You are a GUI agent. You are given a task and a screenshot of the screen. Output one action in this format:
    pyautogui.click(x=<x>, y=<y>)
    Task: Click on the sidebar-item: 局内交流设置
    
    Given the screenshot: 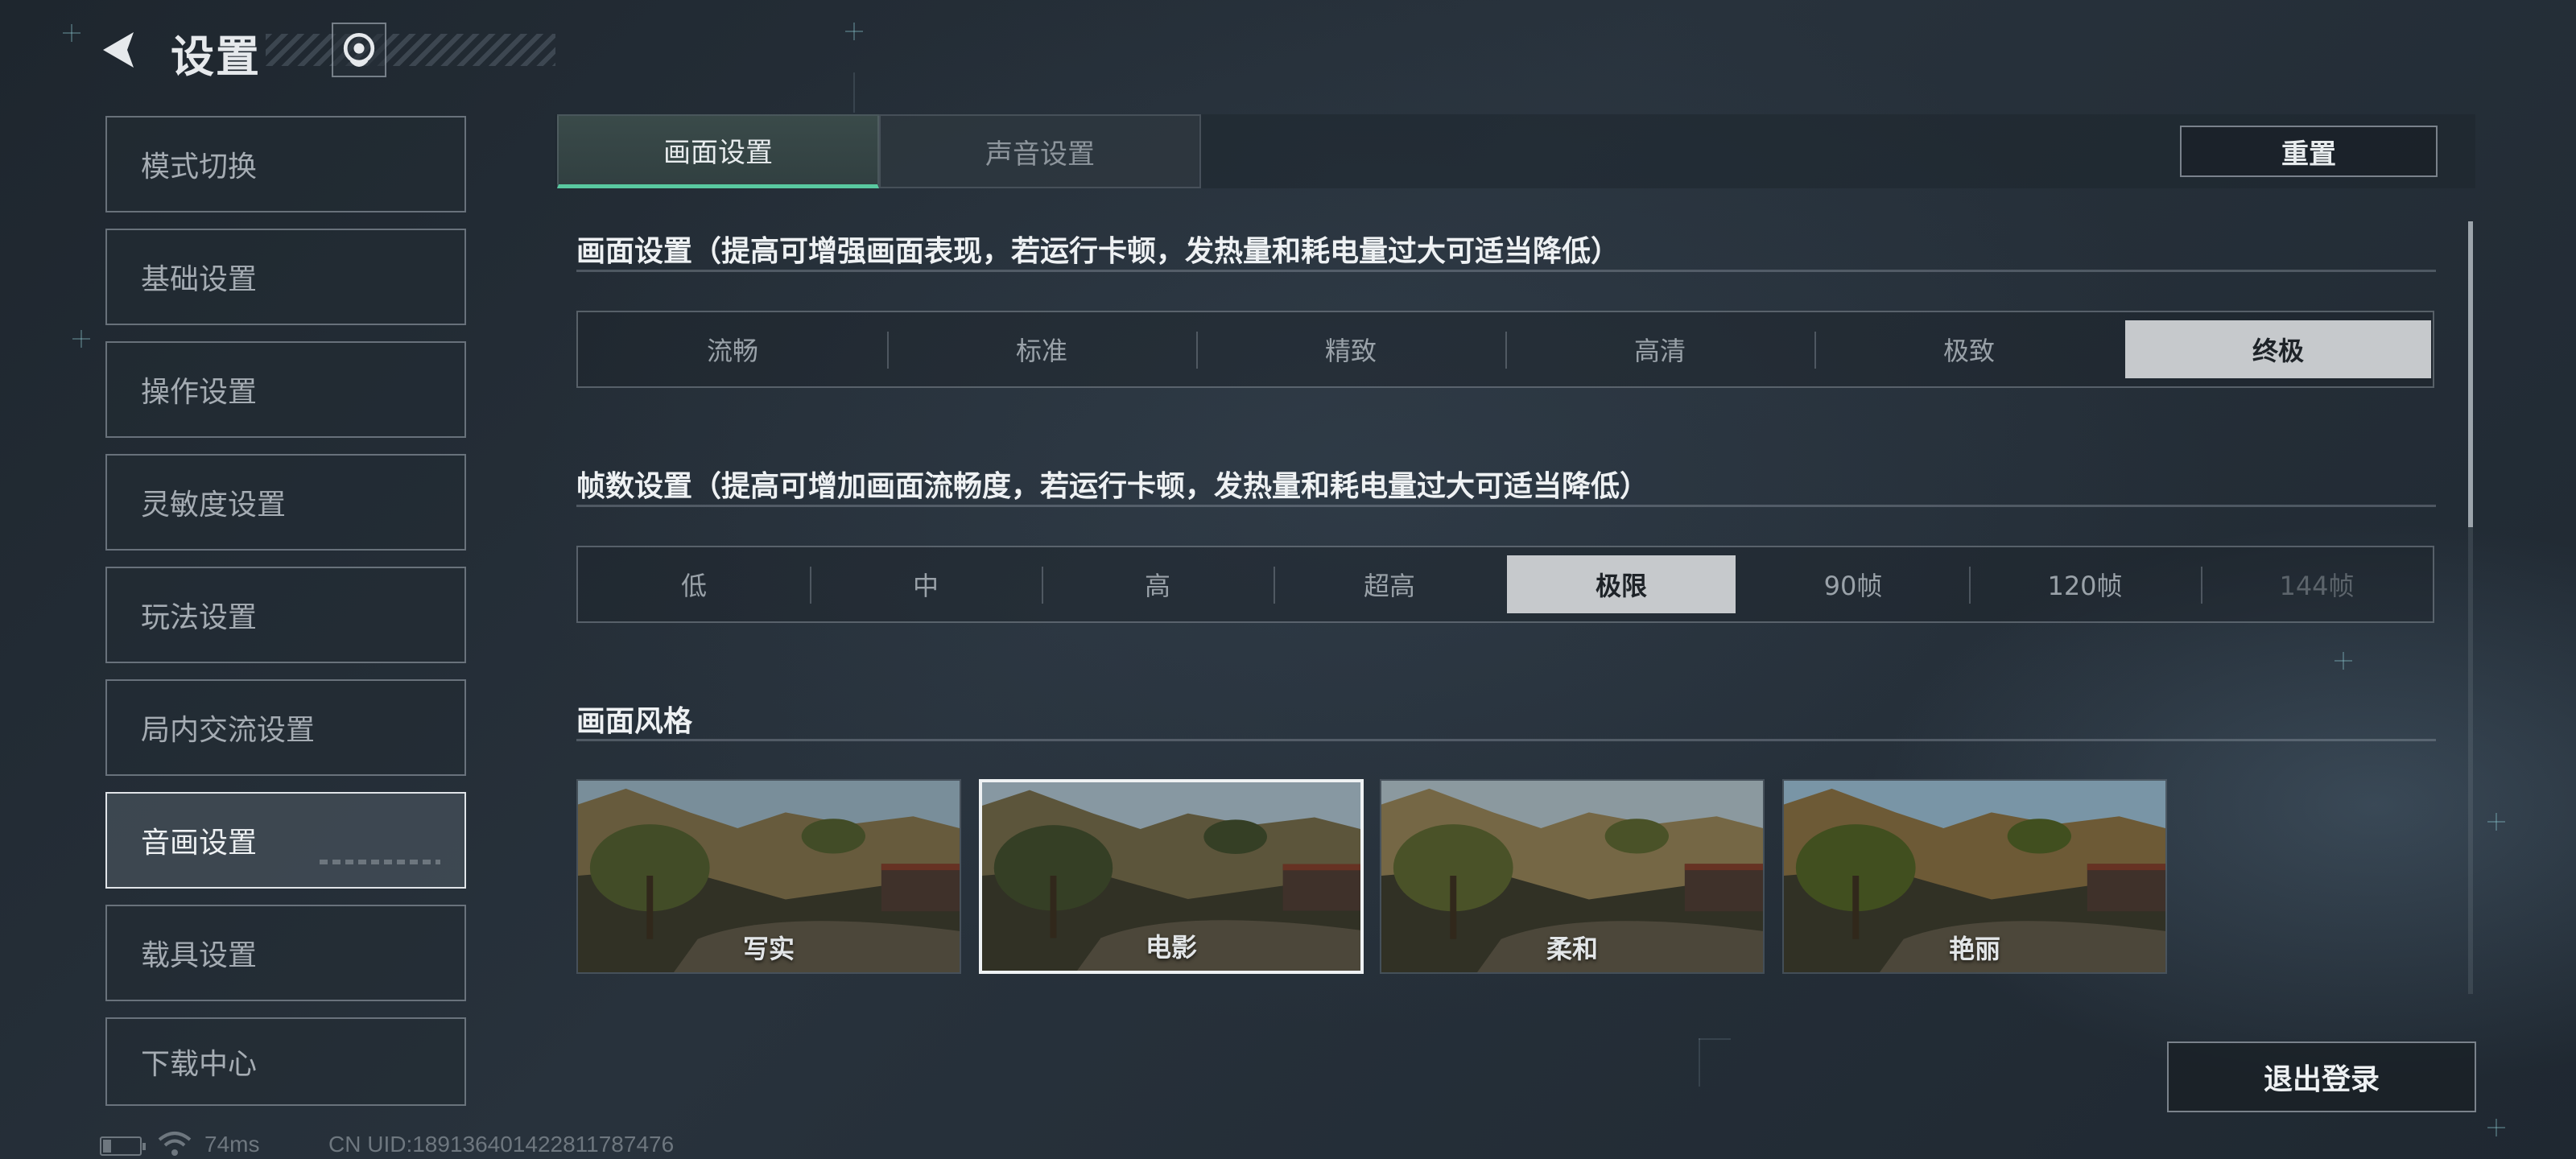 What is the action you would take?
    pyautogui.click(x=285, y=727)
    